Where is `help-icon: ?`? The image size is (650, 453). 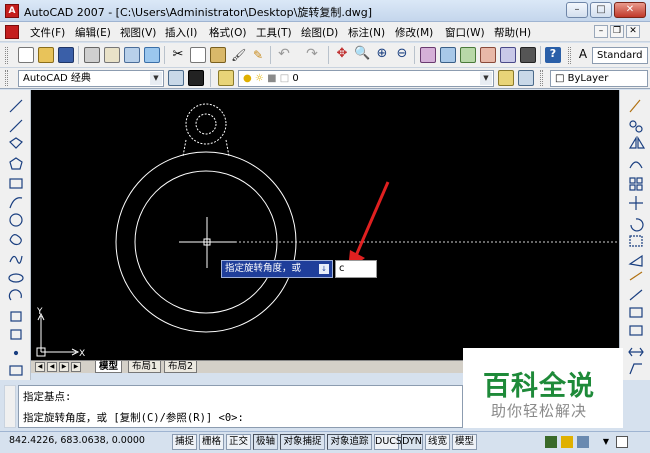 help-icon: ? is located at coordinates (553, 55).